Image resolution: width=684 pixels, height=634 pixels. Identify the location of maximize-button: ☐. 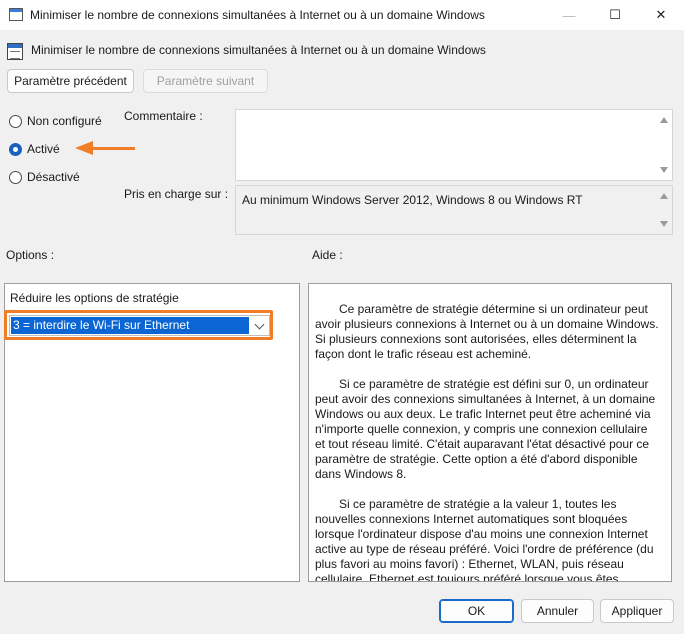
(615, 15).